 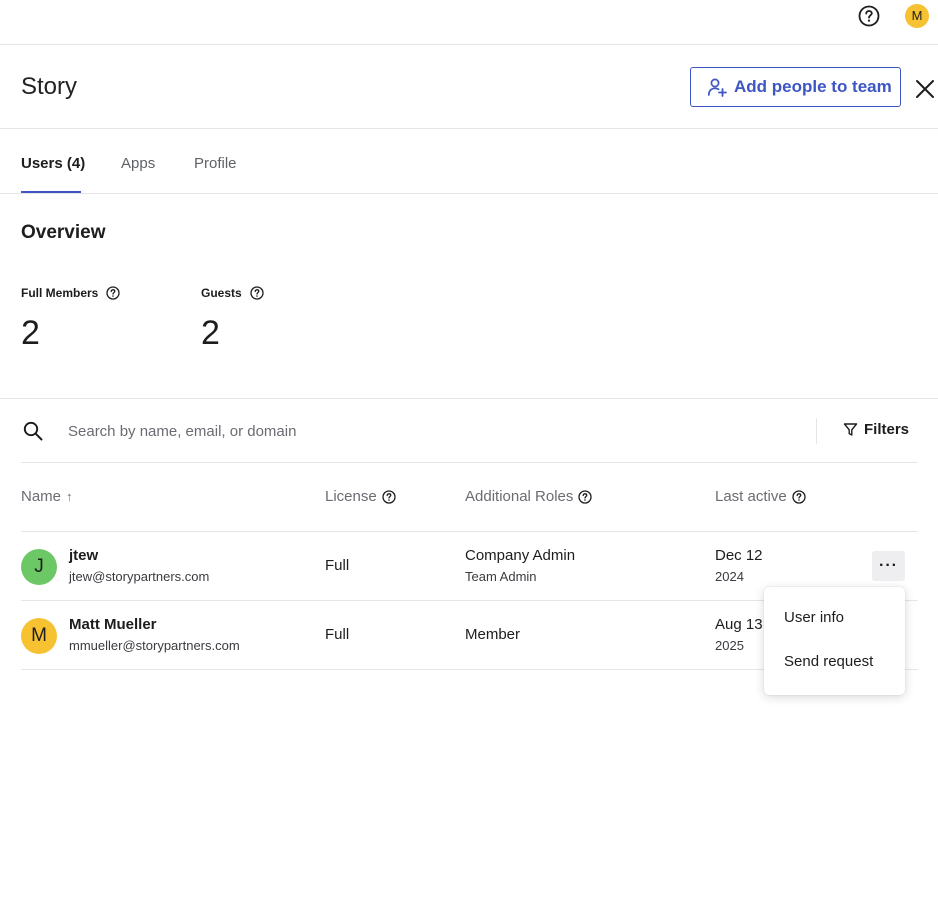 What do you see at coordinates (221, 293) in the screenshot?
I see `guests-label-text: Guests` at bounding box center [221, 293].